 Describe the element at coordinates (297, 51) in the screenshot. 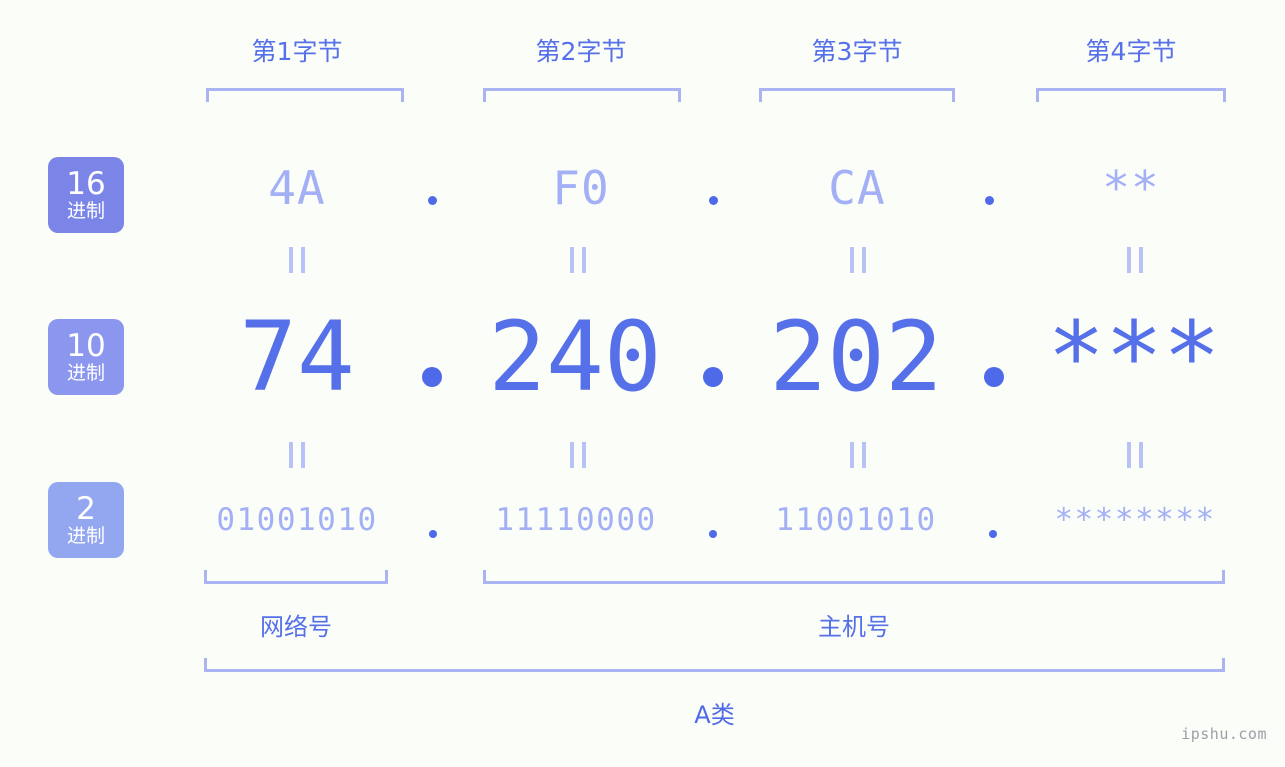

I see `byte-header-label-1: 第1字节` at that location.